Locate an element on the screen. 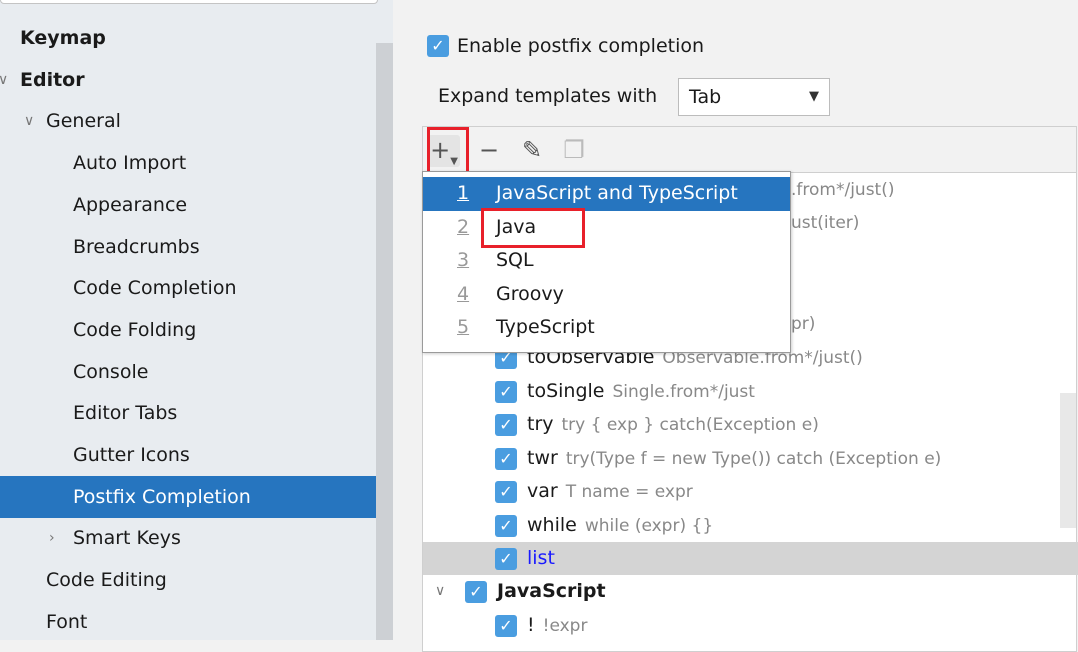  sidebar-scrollbar is located at coordinates (384, 341).